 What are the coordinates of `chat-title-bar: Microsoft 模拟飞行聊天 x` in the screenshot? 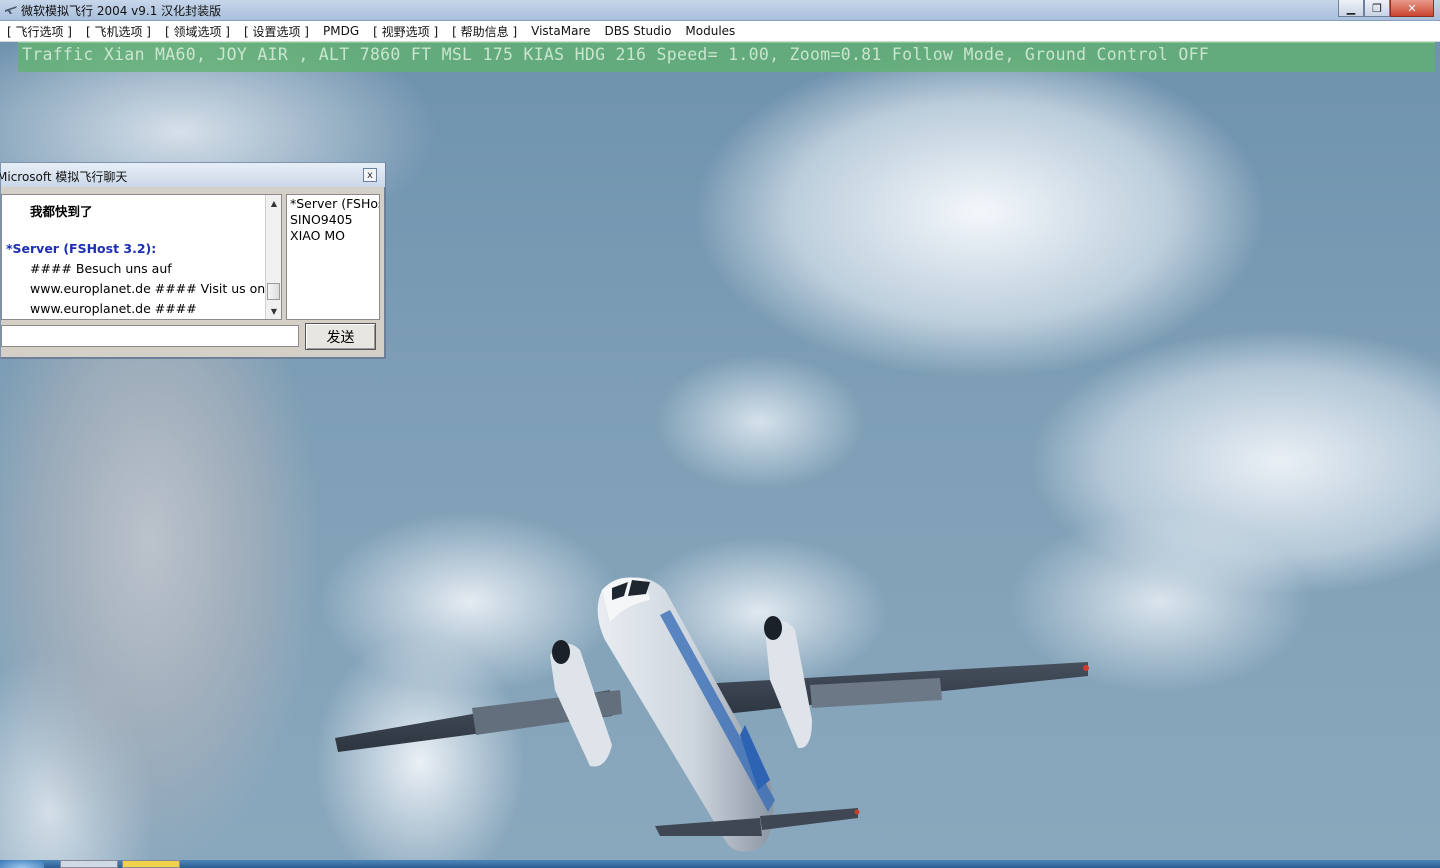 It's located at (192, 175).